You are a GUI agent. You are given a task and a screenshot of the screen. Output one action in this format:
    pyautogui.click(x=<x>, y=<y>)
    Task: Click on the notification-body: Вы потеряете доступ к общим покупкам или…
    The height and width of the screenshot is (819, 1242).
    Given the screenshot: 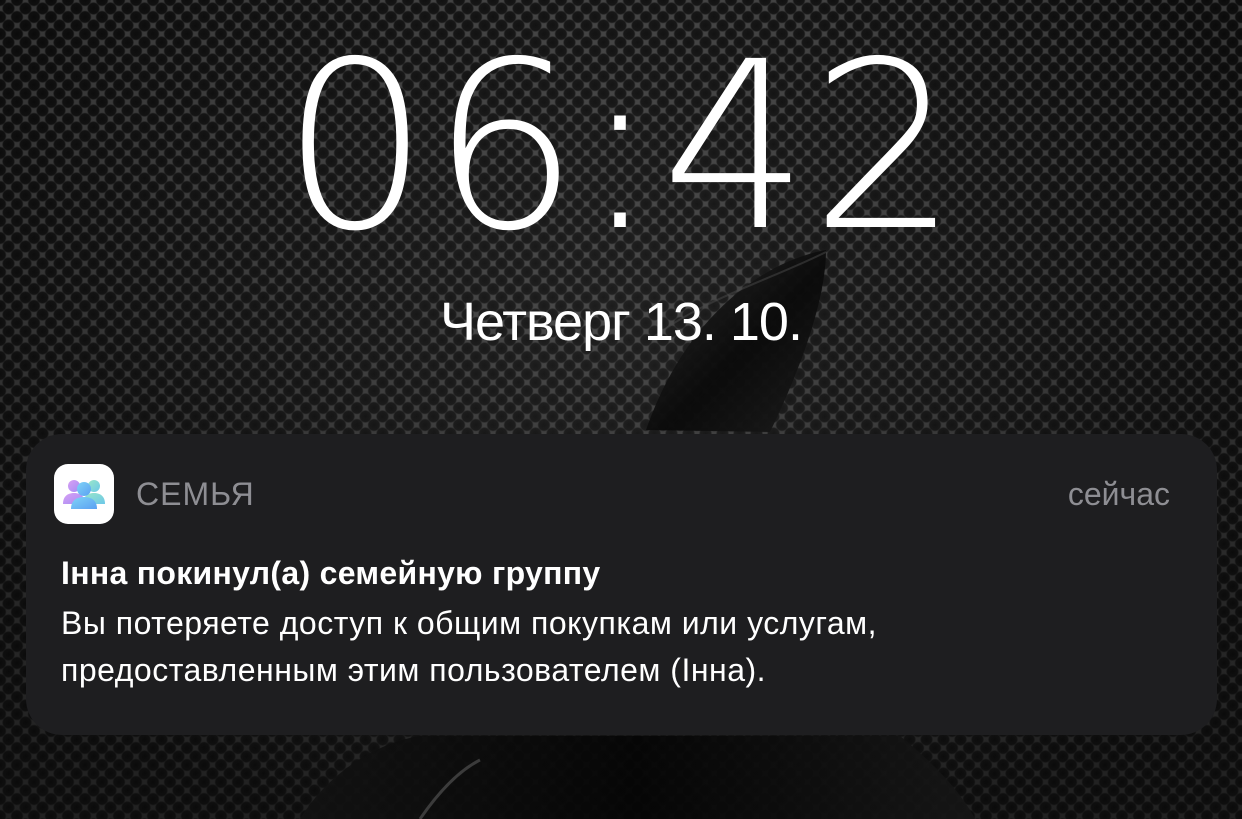 What is the action you would take?
    pyautogui.click(x=621, y=647)
    